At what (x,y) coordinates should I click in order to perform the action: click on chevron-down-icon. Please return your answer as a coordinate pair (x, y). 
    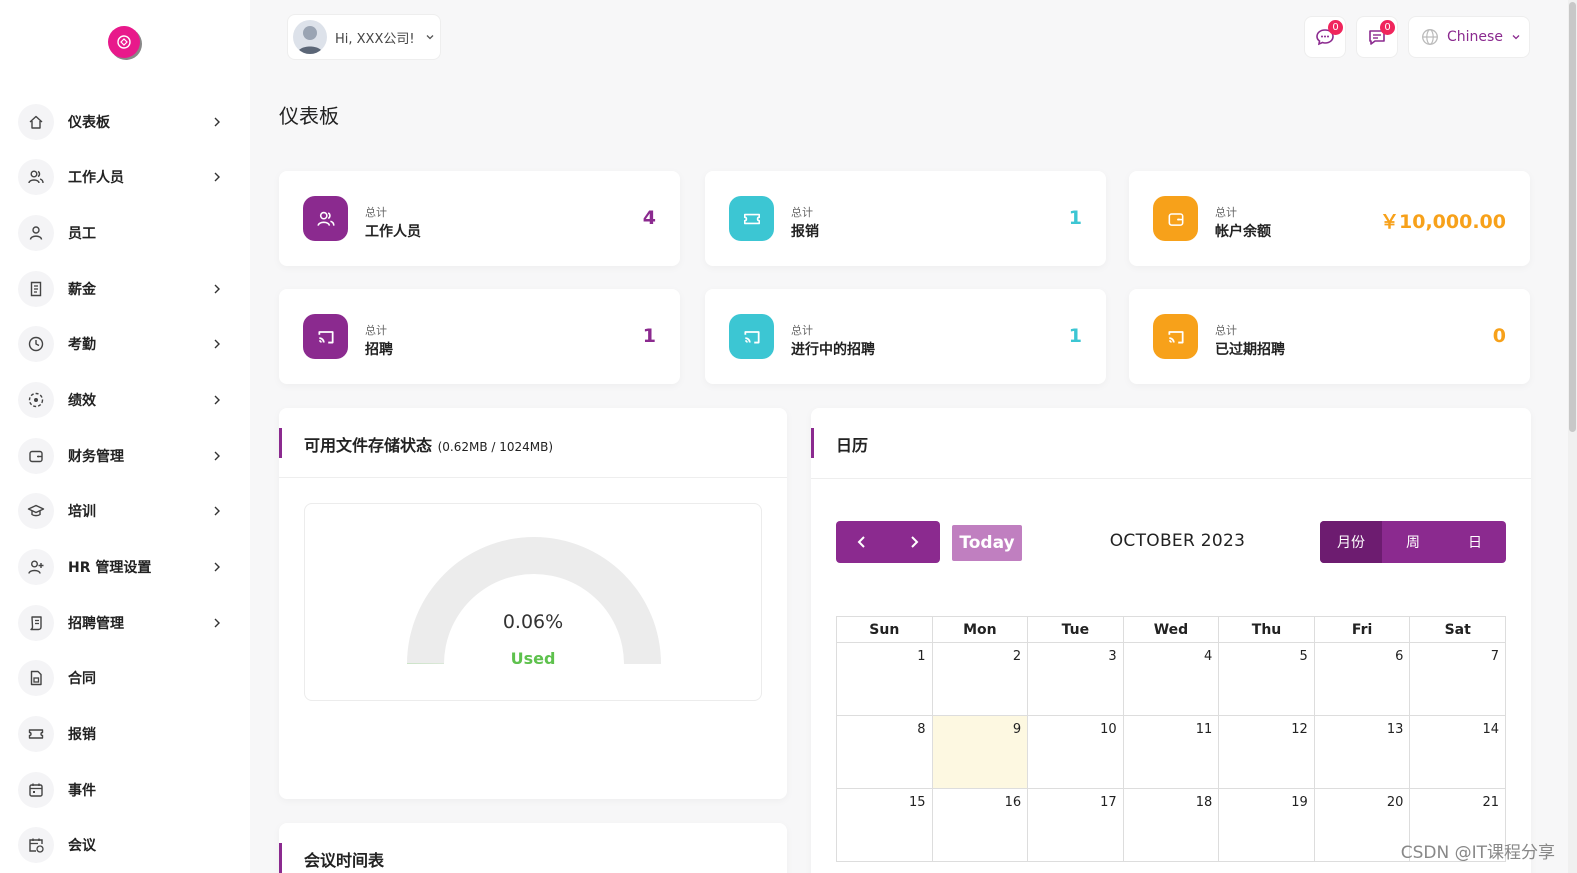
    Looking at the image, I should click on (430, 37).